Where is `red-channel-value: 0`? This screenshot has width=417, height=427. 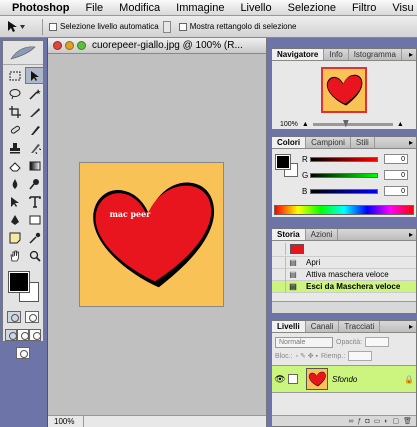
red-channel-value: 0 is located at coordinates (396, 159).